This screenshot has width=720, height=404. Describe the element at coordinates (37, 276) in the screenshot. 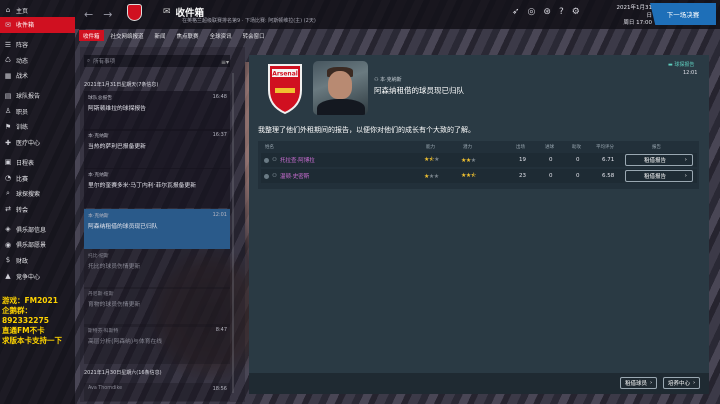

I see `sidebar-item: ▲ 竞争中心` at that location.